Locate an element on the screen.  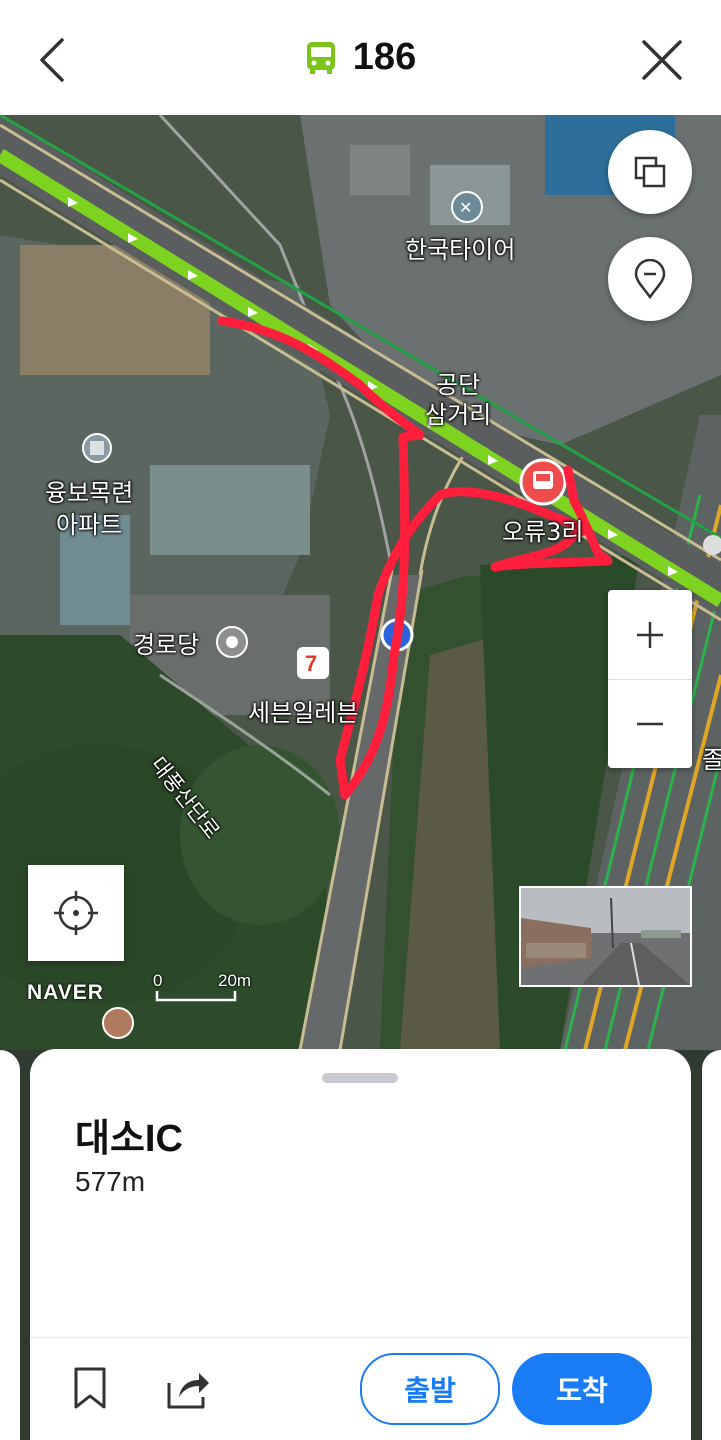
bus-number: 186 is located at coordinates (384, 57).